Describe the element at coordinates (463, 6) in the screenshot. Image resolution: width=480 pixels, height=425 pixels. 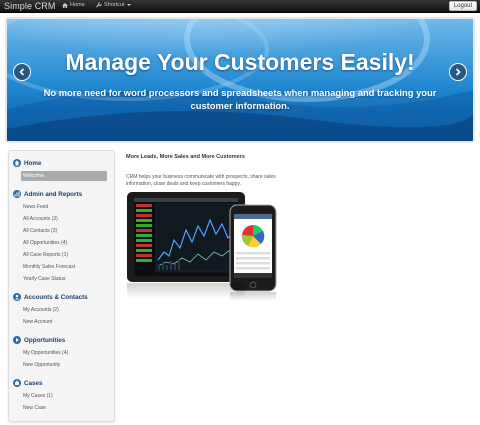
I see `logout-button: Logout` at that location.